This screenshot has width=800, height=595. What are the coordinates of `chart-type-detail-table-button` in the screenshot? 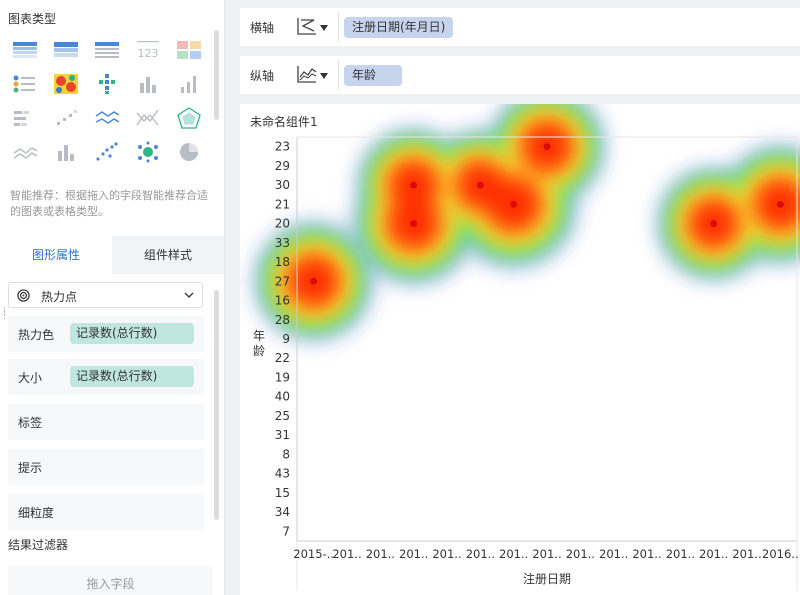 It's located at (107, 50).